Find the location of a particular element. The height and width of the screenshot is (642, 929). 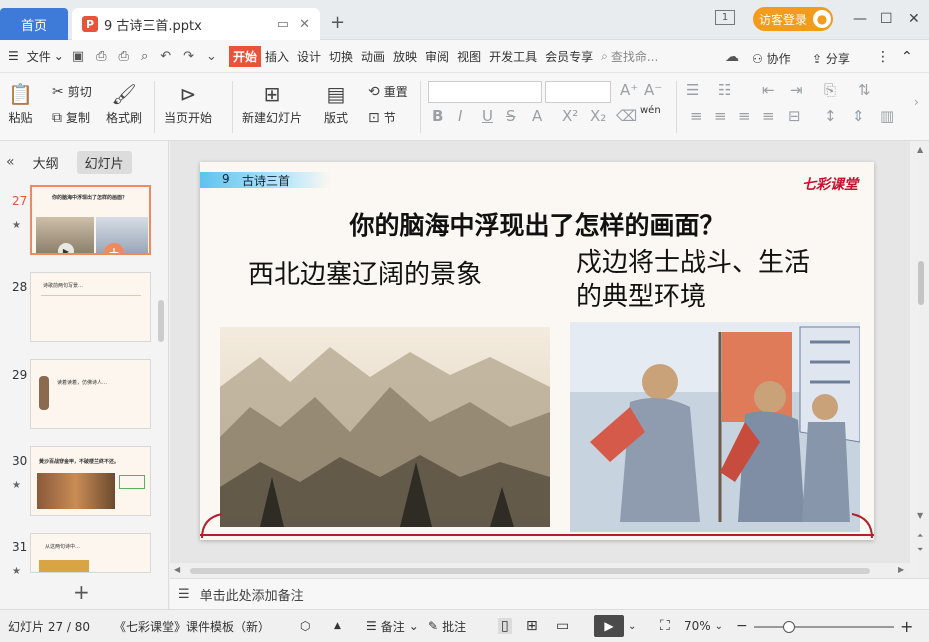

share-button: ⇪ 分享 is located at coordinates (831, 58).